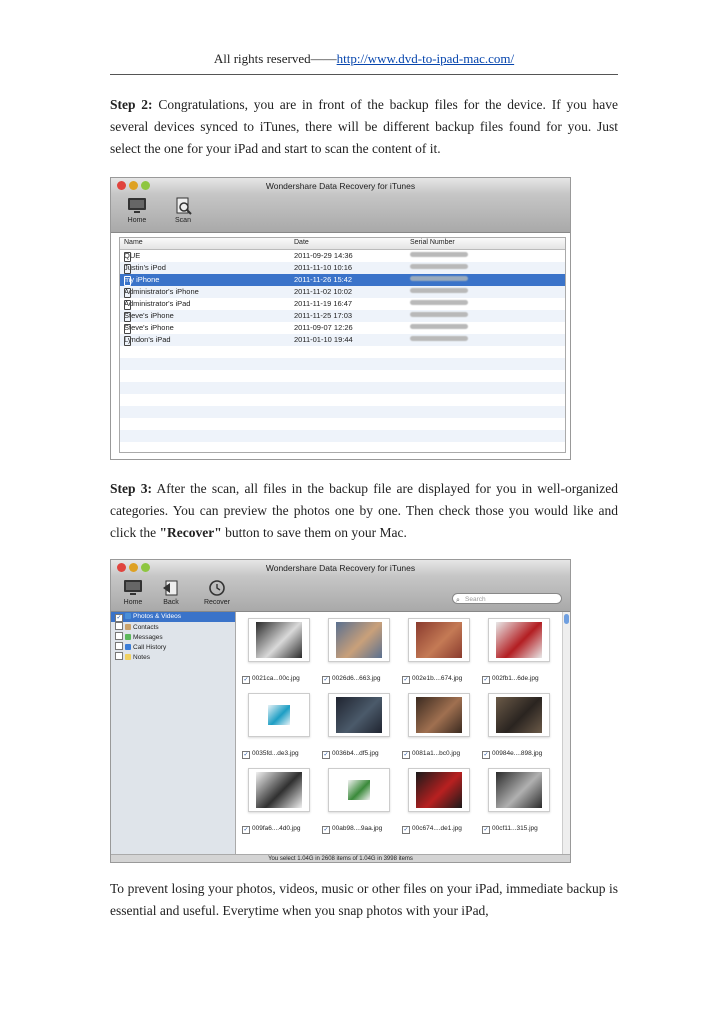  I want to click on photo-tile: ✓ 00cf11...315.jpg, so click(519, 801).